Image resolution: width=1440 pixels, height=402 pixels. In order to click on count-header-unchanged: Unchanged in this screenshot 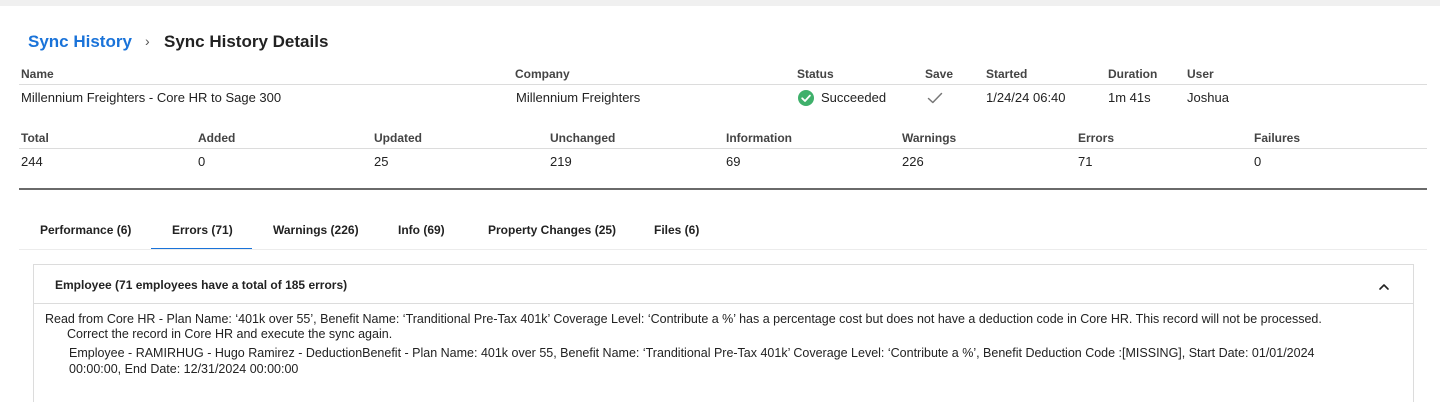, I will do `click(583, 138)`.